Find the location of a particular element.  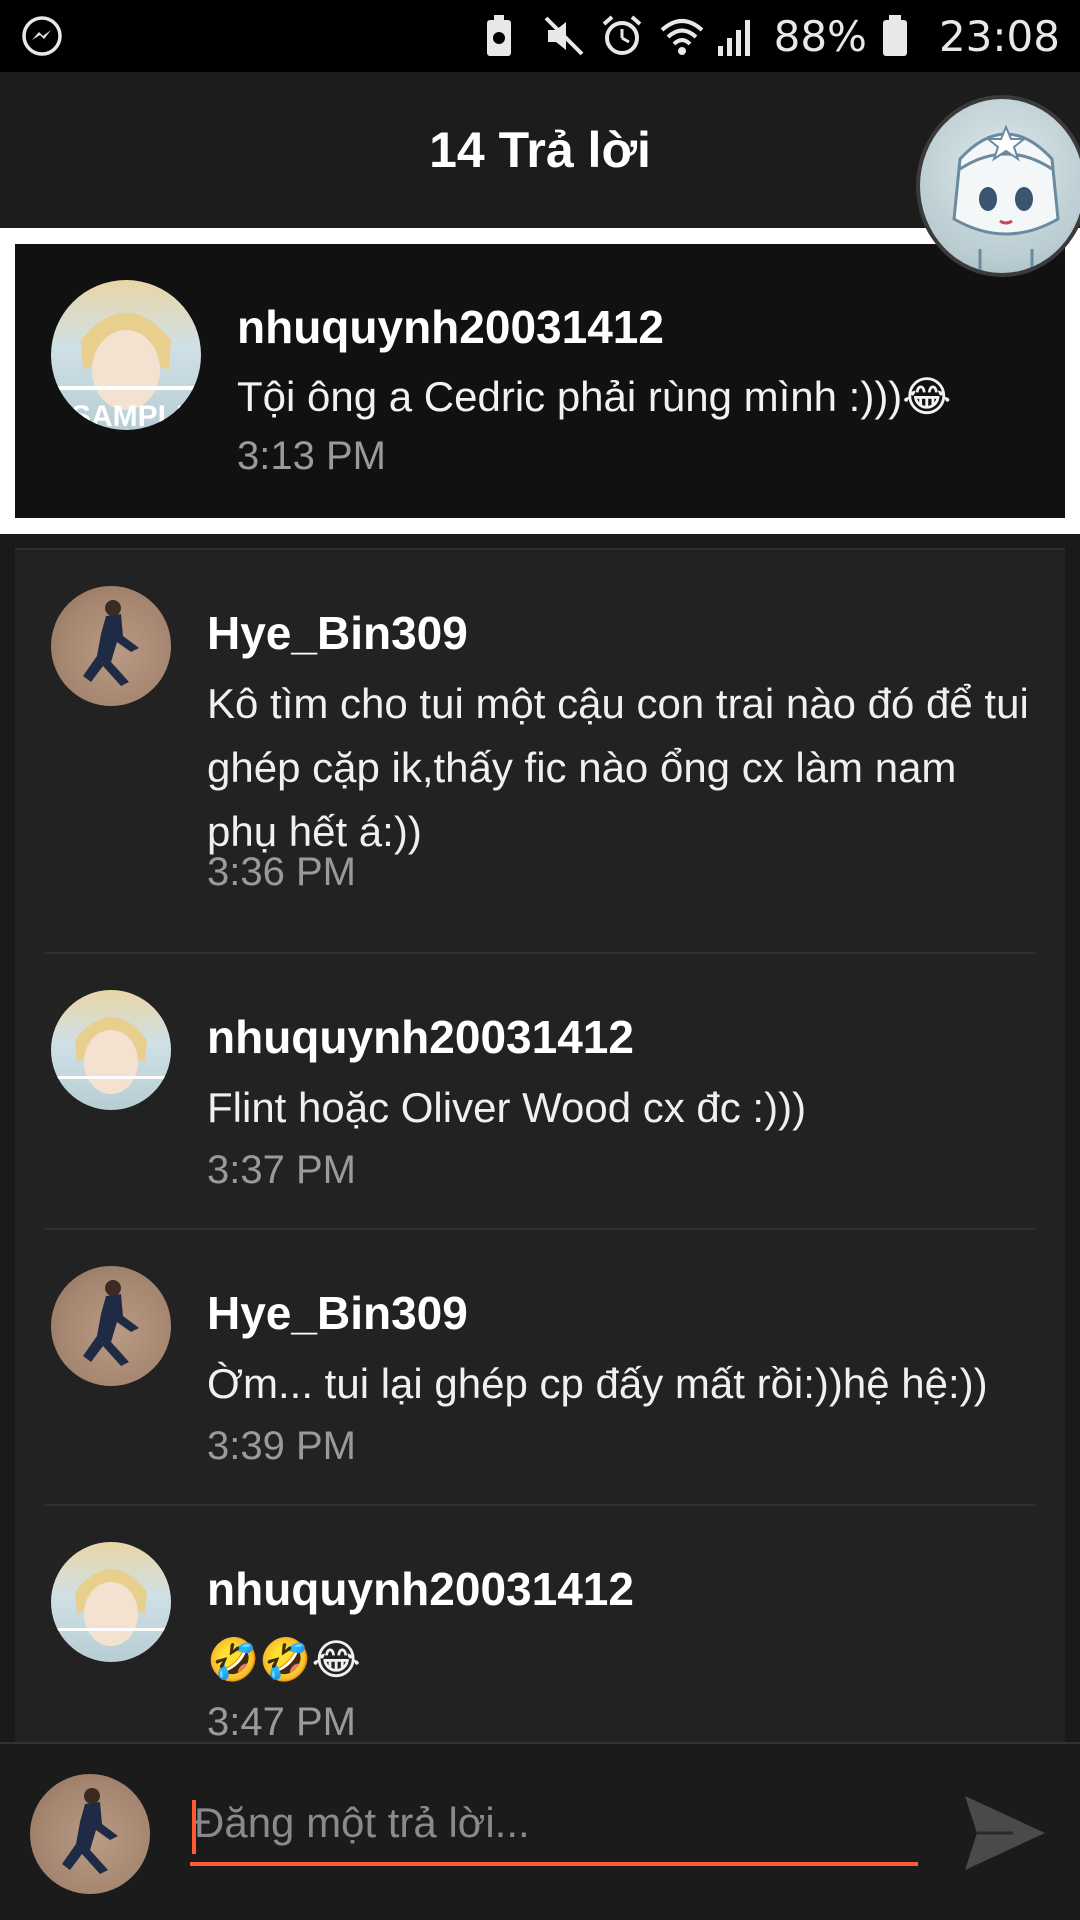

page-title: 14 Trả lời is located at coordinates (540, 150).